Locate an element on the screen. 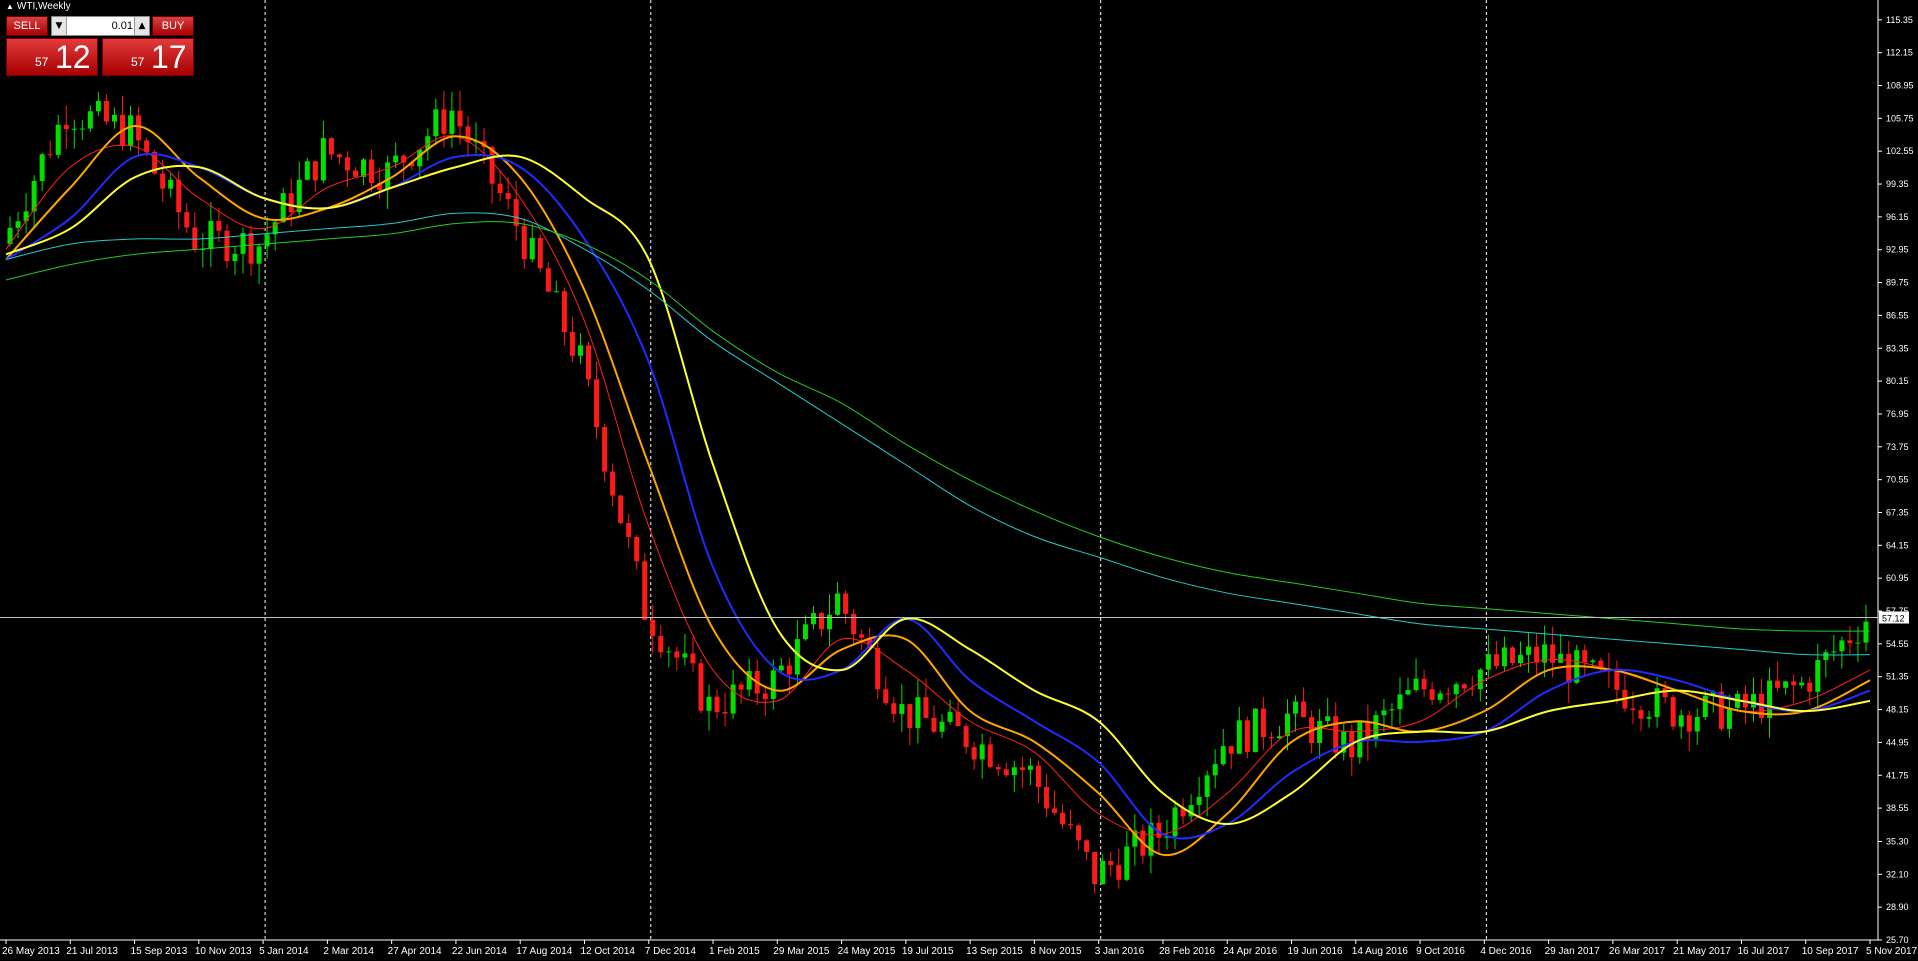 The image size is (1918, 961). time-tick-label: 17 Aug 2014 is located at coordinates (544, 951).